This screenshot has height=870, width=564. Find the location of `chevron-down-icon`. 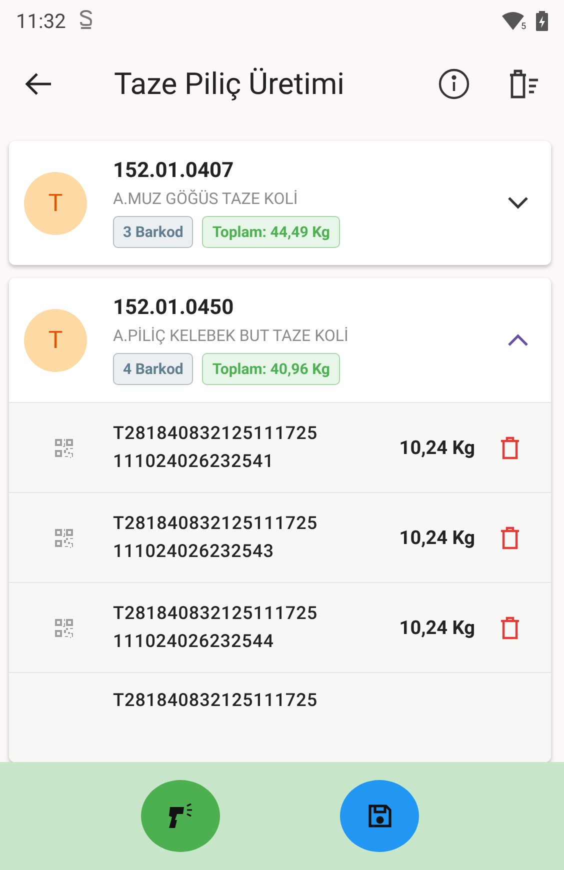

chevron-down-icon is located at coordinates (518, 203).